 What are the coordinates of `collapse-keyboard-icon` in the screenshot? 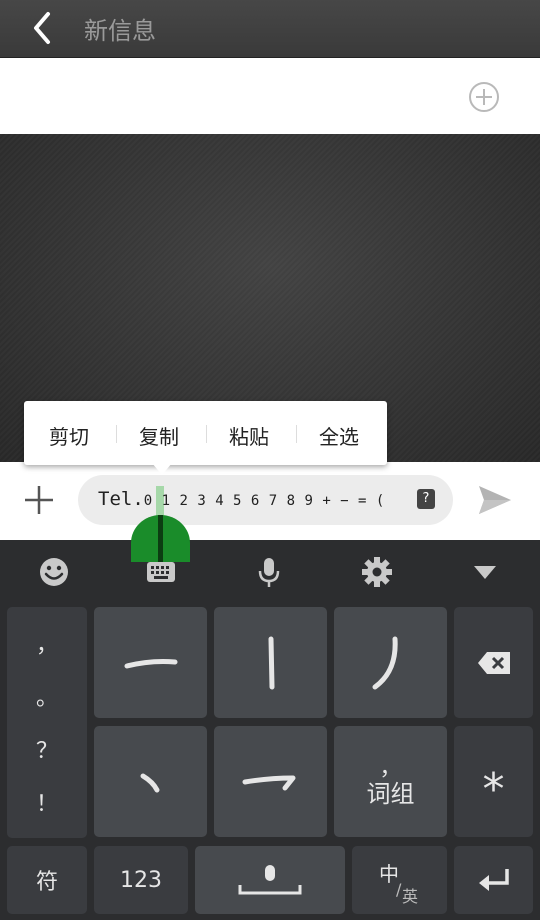 It's located at (485, 572).